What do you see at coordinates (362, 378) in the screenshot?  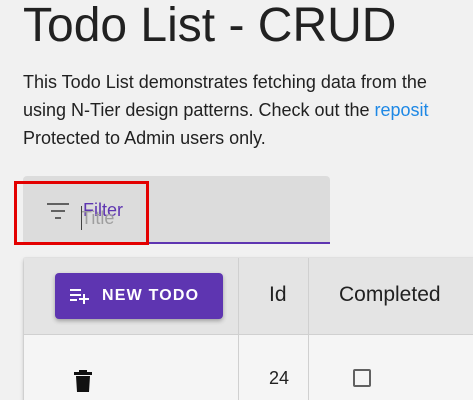 I see `completed-checkbox` at bounding box center [362, 378].